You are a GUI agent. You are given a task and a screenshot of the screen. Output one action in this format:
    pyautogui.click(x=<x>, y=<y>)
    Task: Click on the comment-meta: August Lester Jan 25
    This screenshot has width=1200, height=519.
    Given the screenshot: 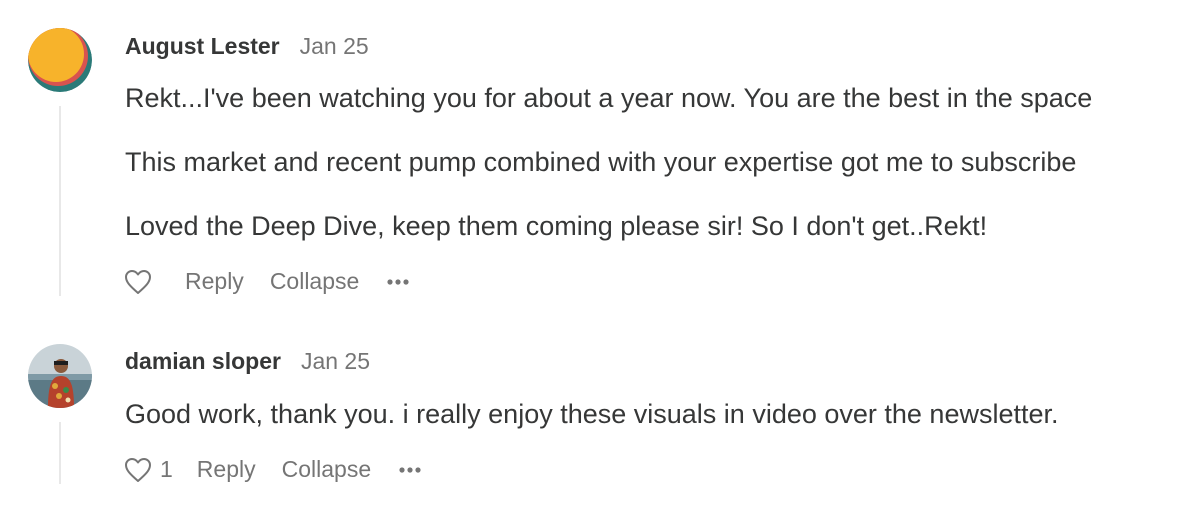 What is the action you would take?
    pyautogui.click(x=247, y=46)
    